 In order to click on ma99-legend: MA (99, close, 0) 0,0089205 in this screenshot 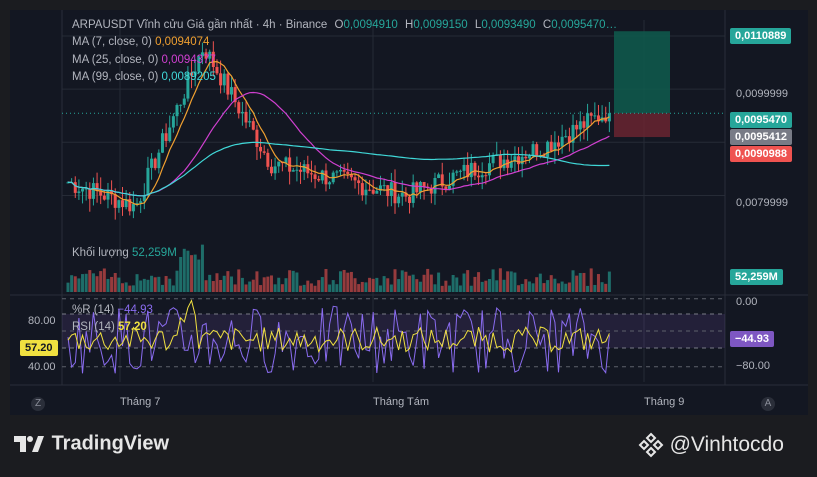, I will do `click(144, 77)`.